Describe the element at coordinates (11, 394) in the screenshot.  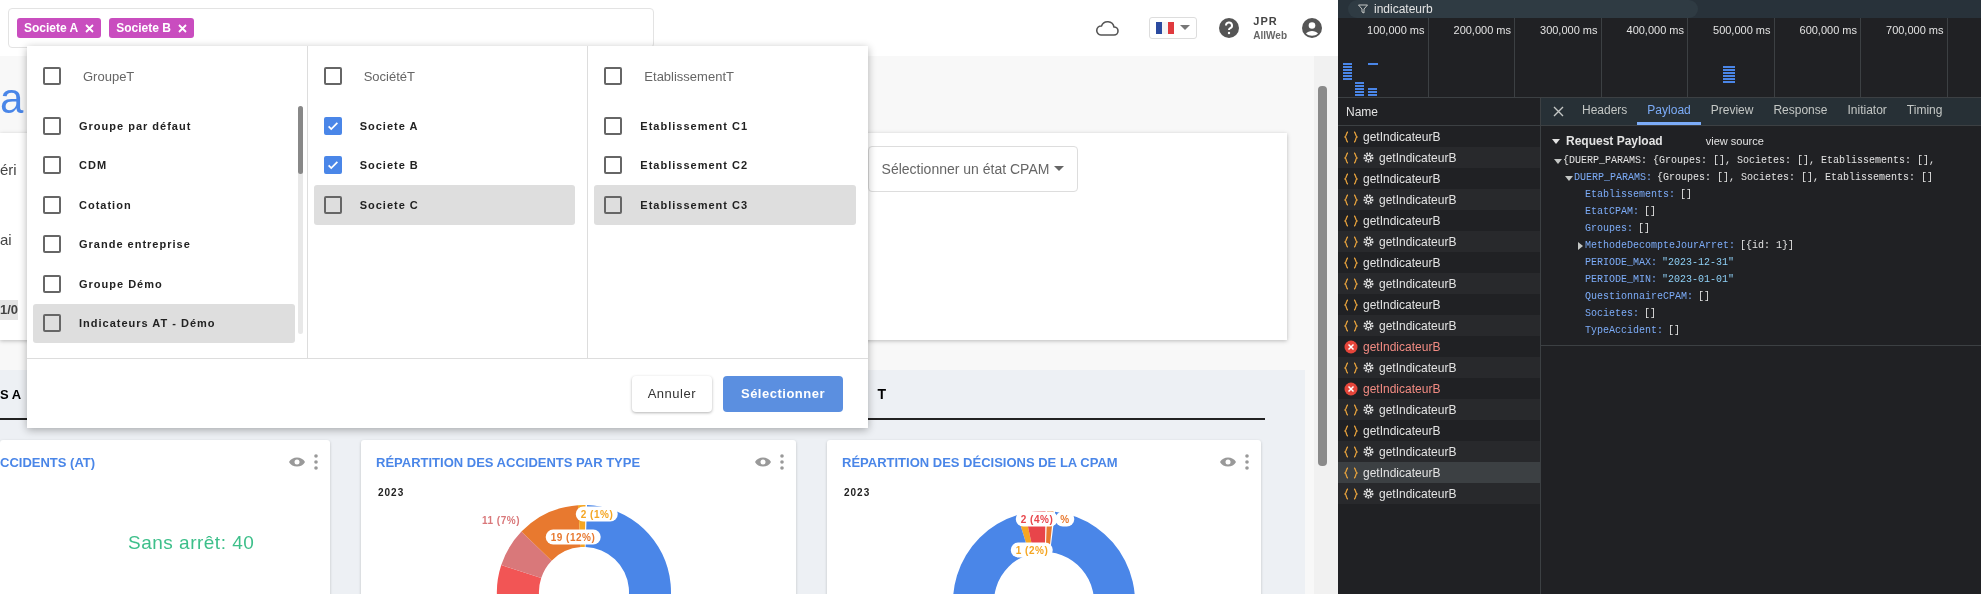
I see `section-tab: S A` at that location.